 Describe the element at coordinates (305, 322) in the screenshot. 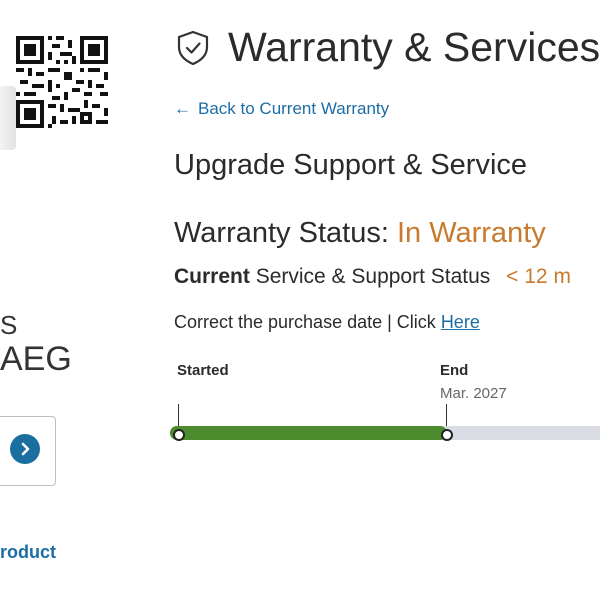

I see `correct-purchase-date-text: Correct the purchase date | Click` at that location.